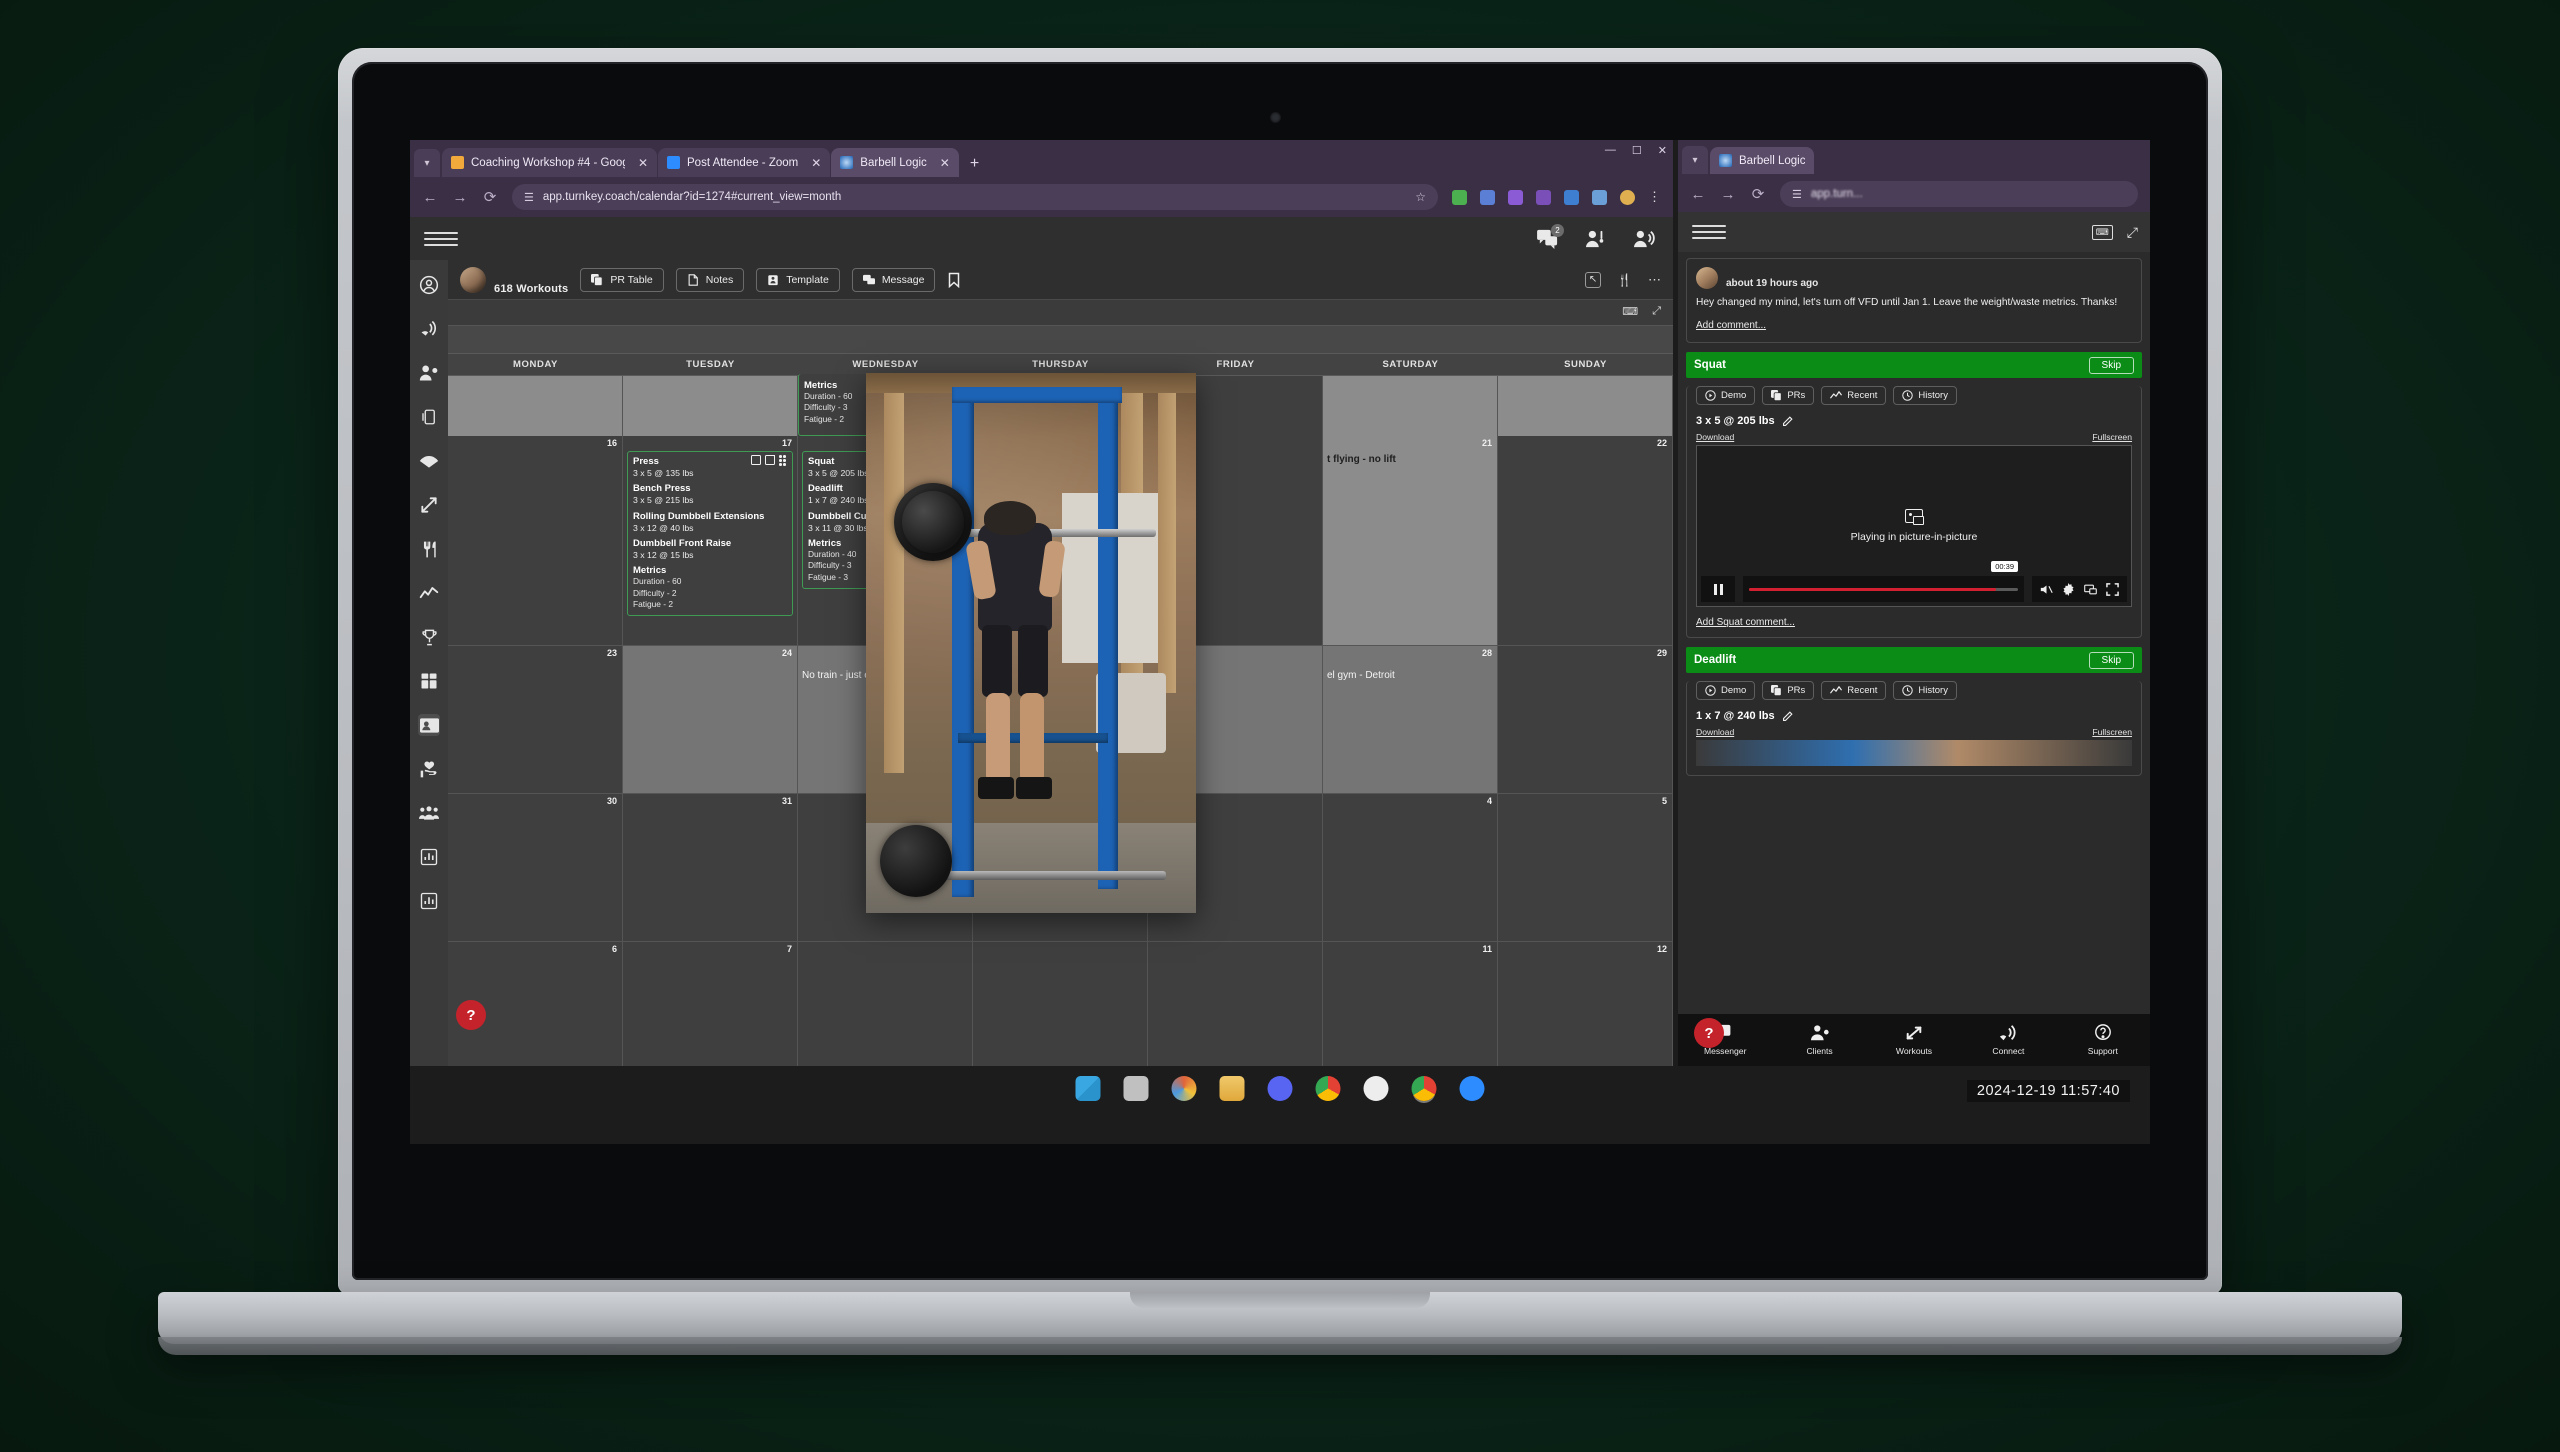  I want to click on seek-bar: 00:39, so click(1883, 582).